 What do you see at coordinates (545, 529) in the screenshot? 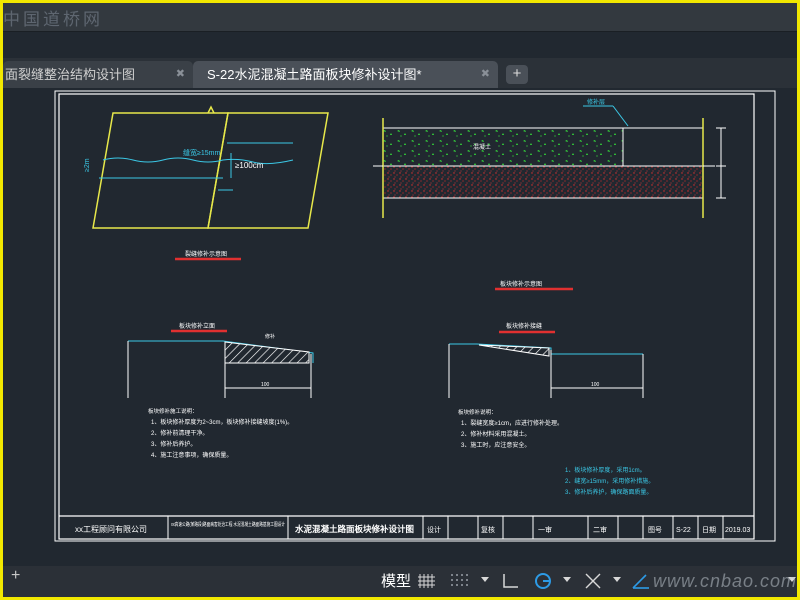
I see `check1-label: 一审` at bounding box center [545, 529].